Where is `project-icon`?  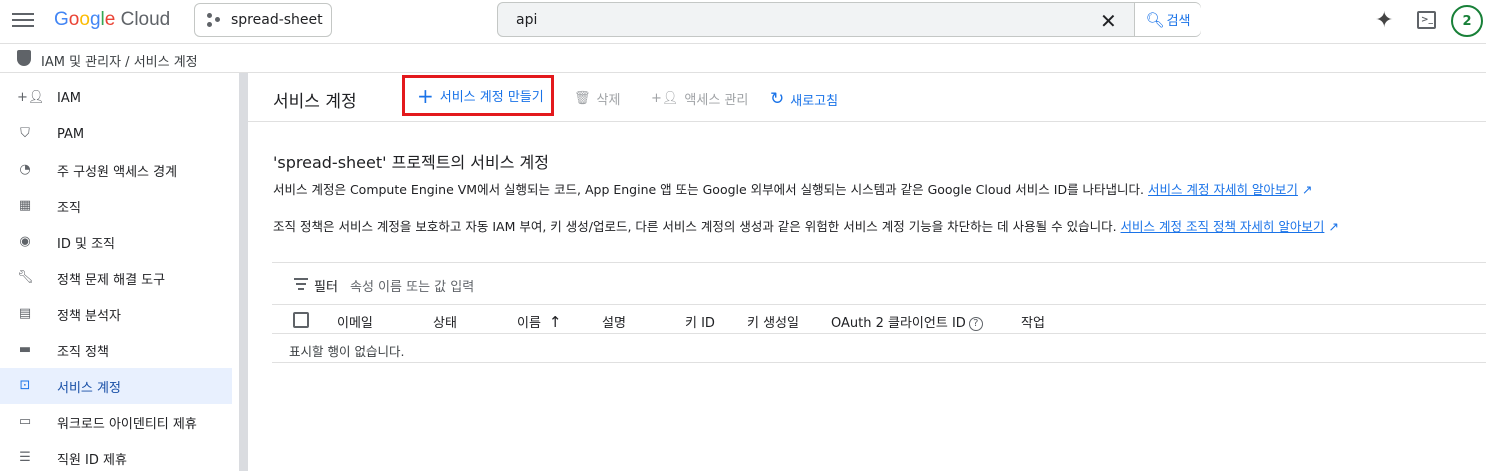 project-icon is located at coordinates (214, 20).